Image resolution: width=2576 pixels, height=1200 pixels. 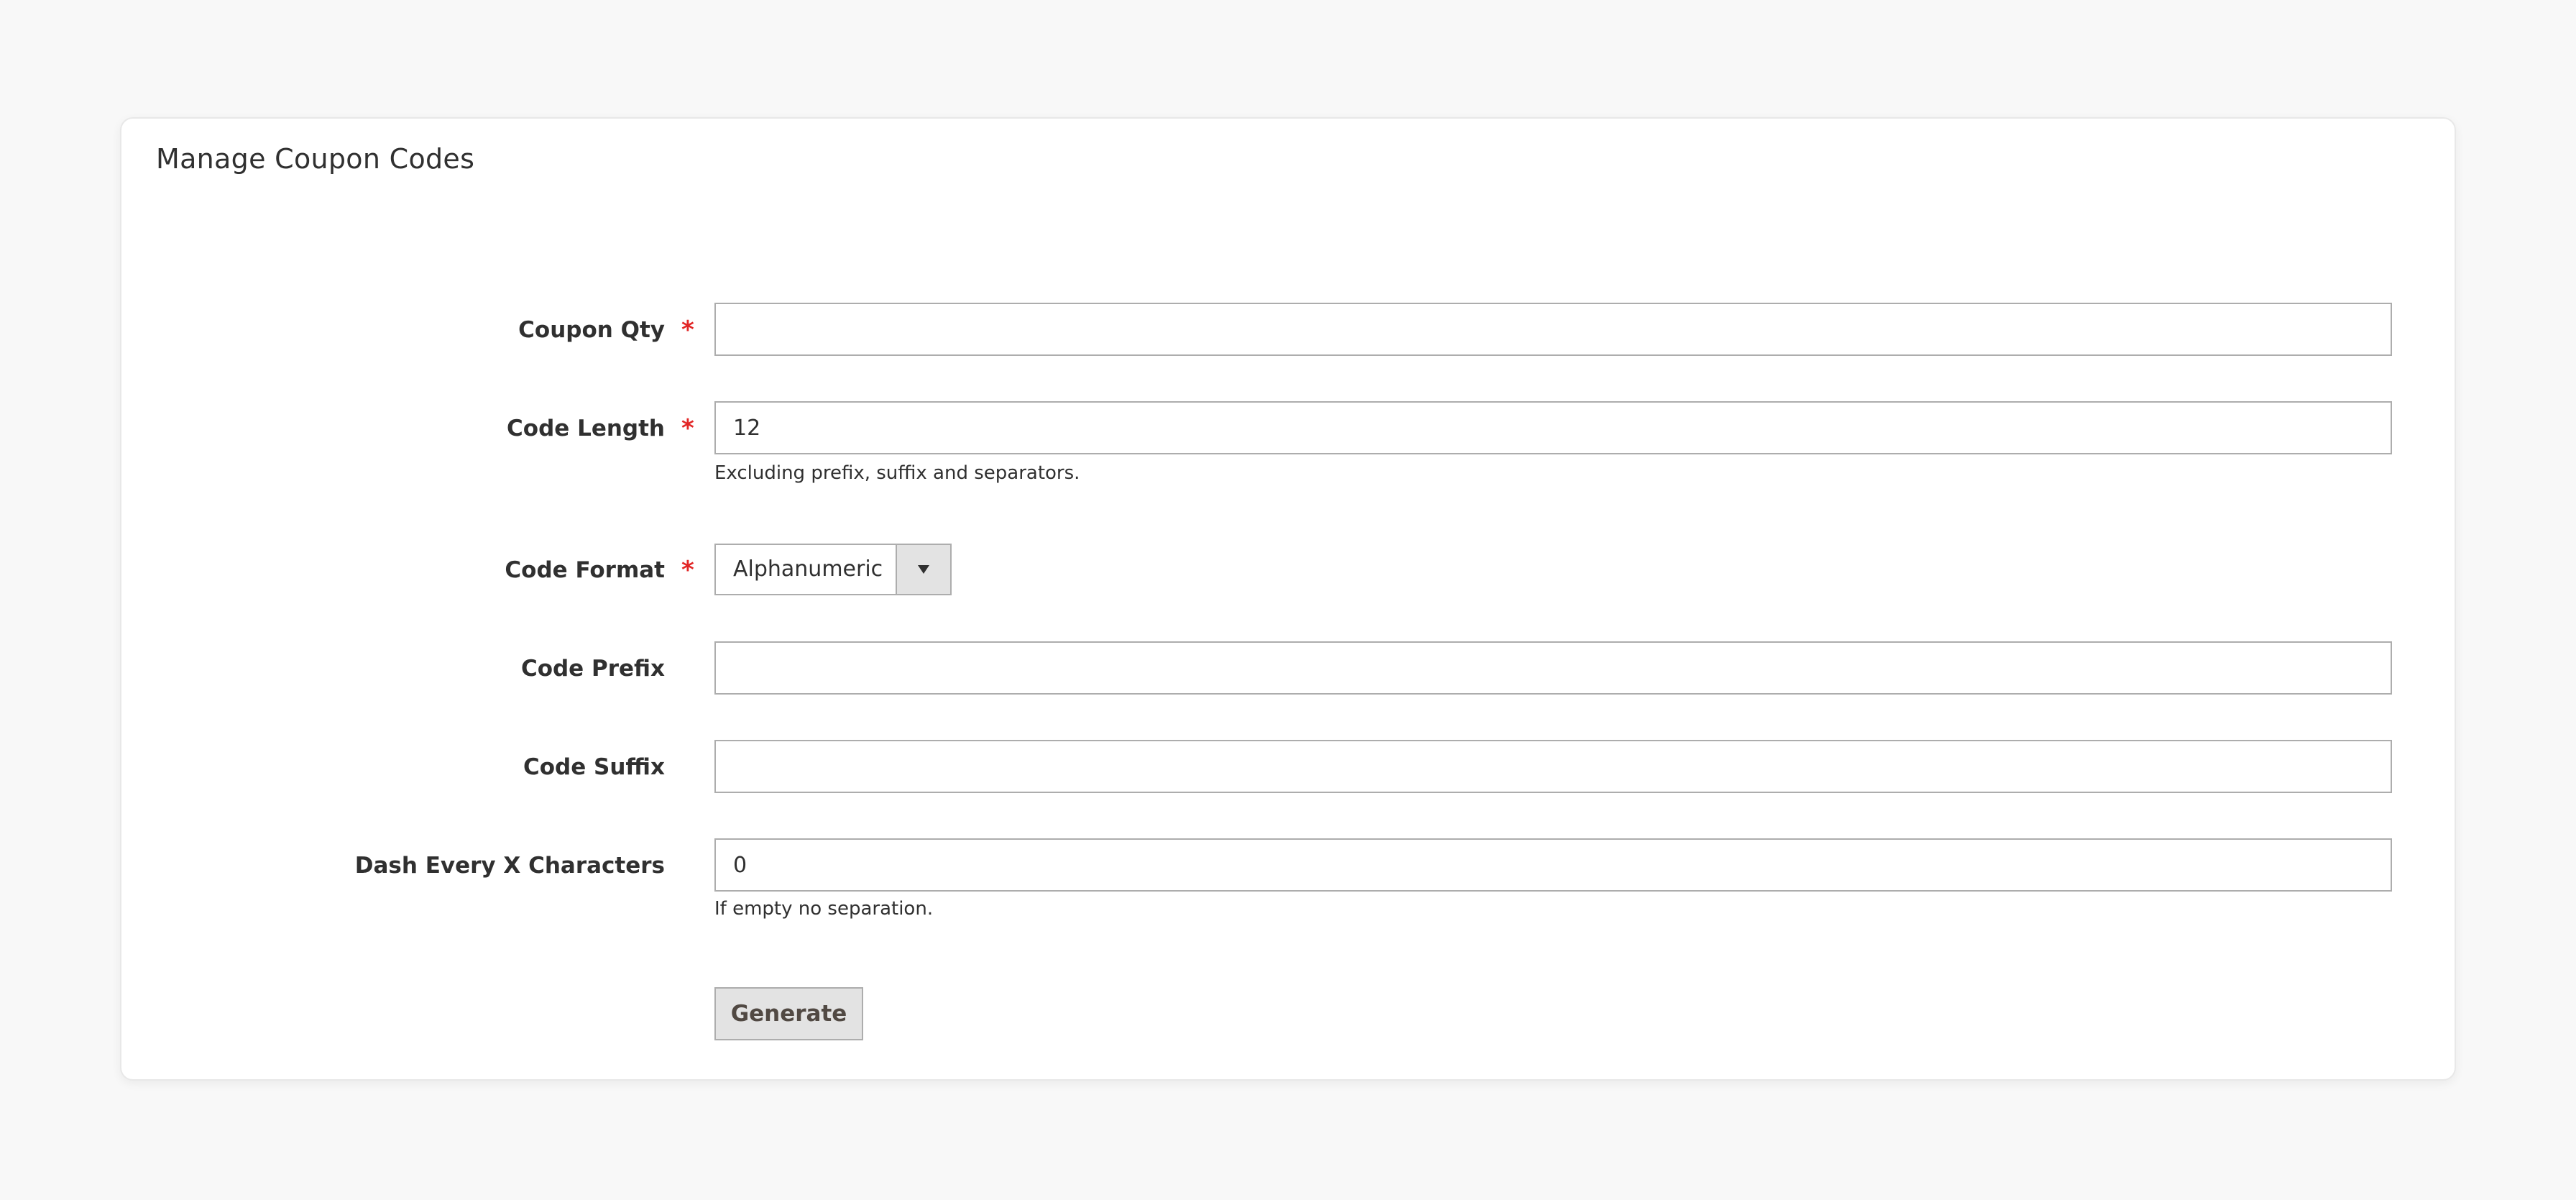 I want to click on dash-every-note: If empty no separation., so click(x=824, y=909).